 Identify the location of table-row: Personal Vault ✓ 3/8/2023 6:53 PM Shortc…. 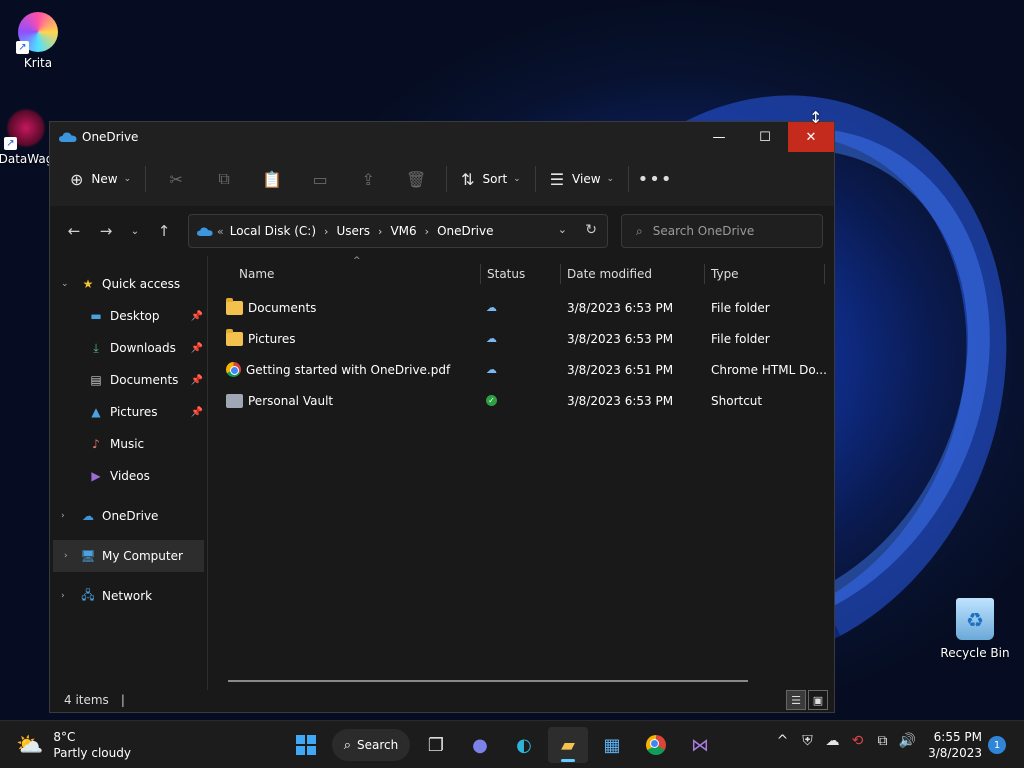
(521, 400).